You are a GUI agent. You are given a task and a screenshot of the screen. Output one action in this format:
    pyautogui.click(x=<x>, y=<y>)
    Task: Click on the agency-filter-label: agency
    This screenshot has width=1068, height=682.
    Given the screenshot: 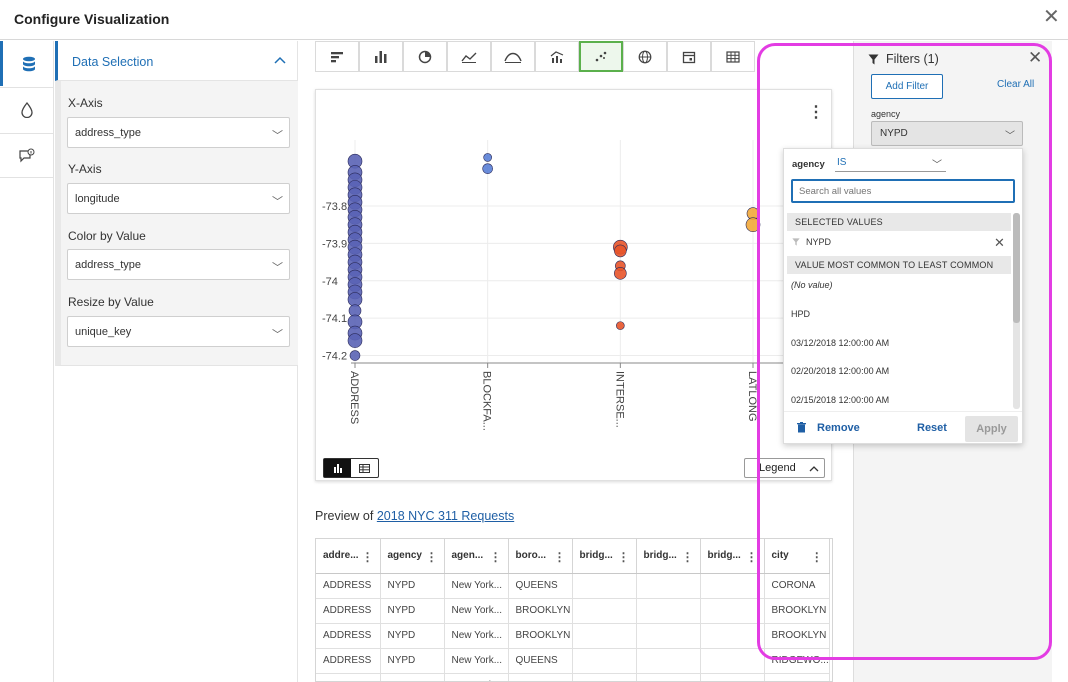 What is the action you would take?
    pyautogui.click(x=886, y=114)
    